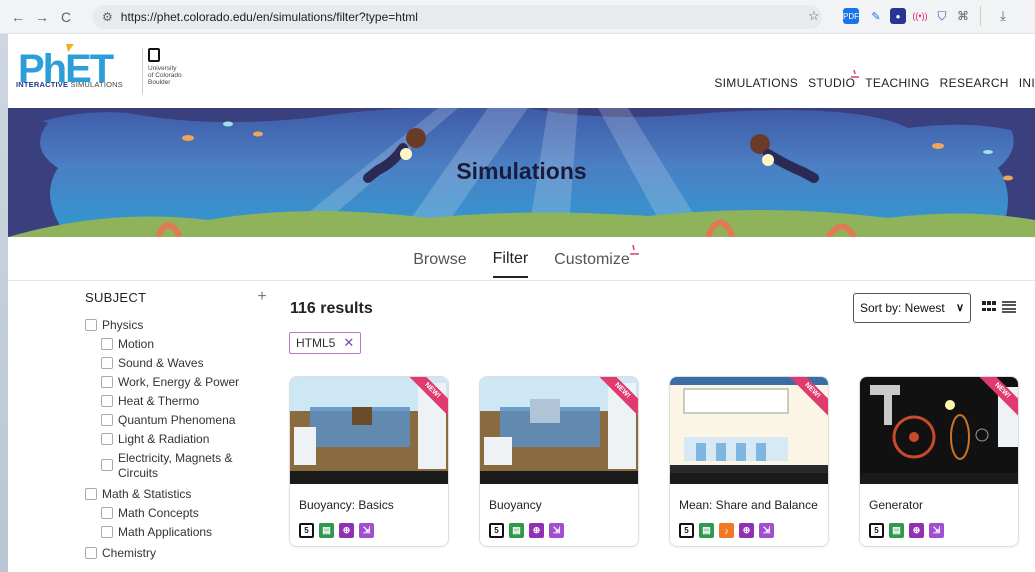 Image resolution: width=1035 pixels, height=572 pixels. What do you see at coordinates (1027, 83) in the screenshot?
I see `nav-initiatives: INI` at bounding box center [1027, 83].